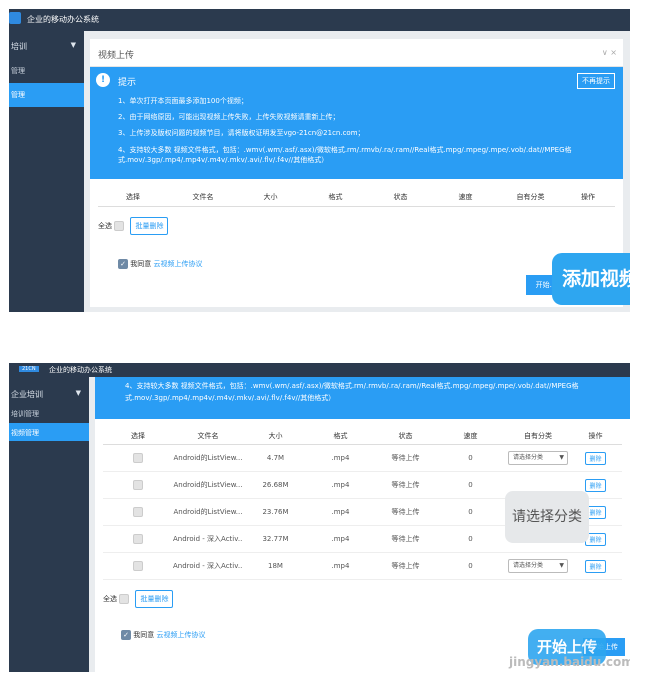 This screenshot has width=668, height=682. Describe the element at coordinates (46, 171) in the screenshot. I see `sidebar: 培训 ▼ 管理 管理` at that location.